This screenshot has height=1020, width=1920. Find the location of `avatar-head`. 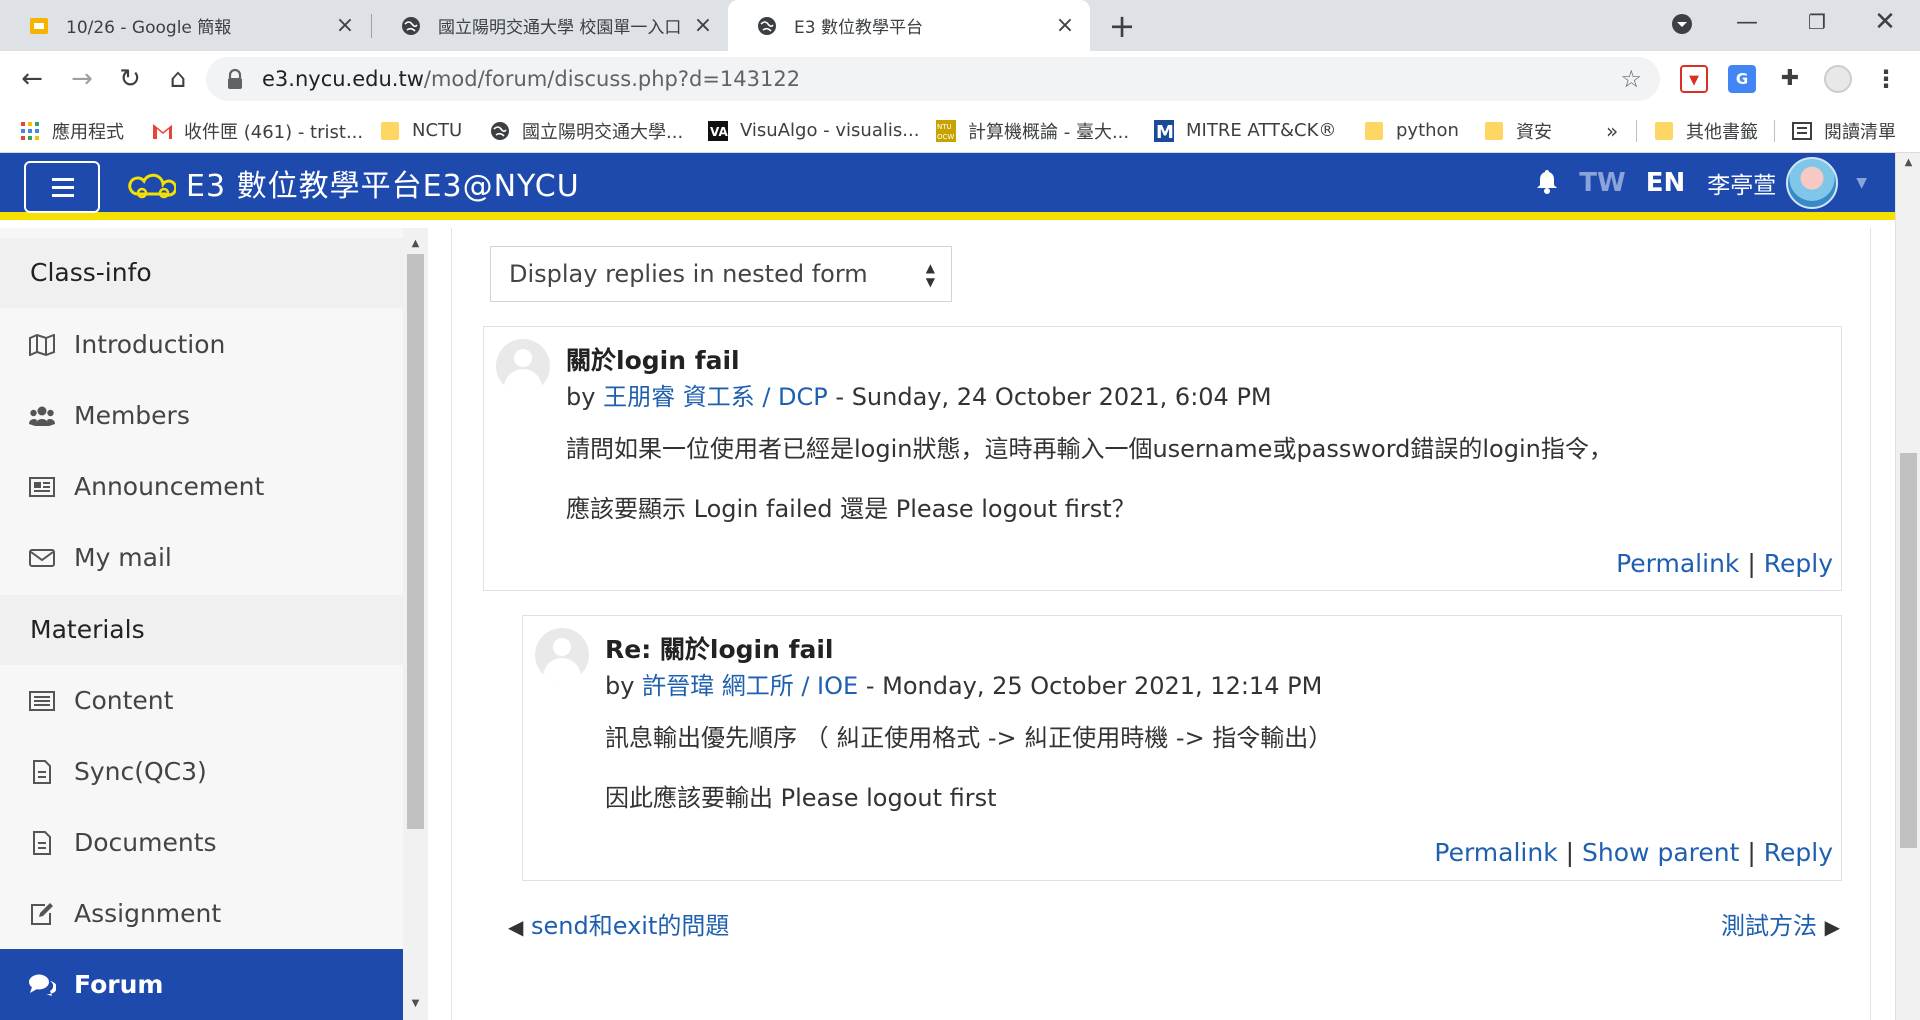

avatar-head is located at coordinates (523, 358).